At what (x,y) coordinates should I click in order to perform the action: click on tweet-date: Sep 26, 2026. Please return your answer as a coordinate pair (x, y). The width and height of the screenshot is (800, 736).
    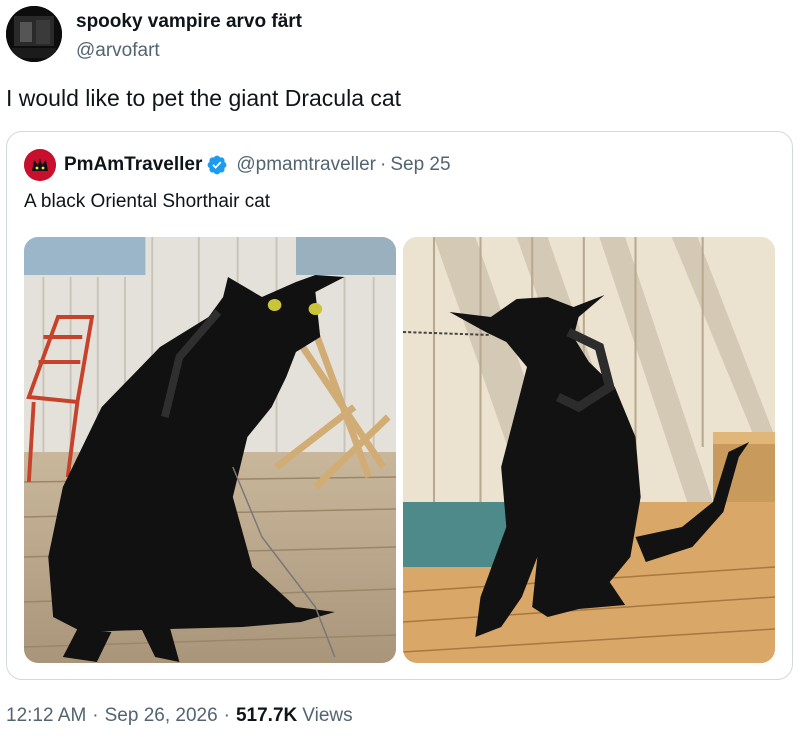
    Looking at the image, I should click on (161, 716).